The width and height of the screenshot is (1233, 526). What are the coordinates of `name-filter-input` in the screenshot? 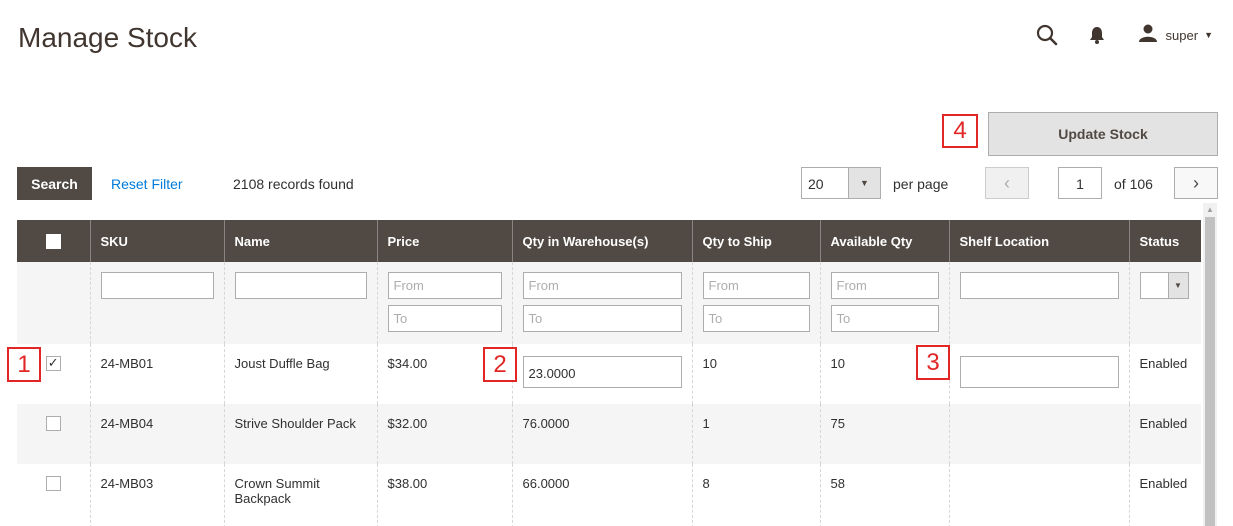 It's located at (300, 285).